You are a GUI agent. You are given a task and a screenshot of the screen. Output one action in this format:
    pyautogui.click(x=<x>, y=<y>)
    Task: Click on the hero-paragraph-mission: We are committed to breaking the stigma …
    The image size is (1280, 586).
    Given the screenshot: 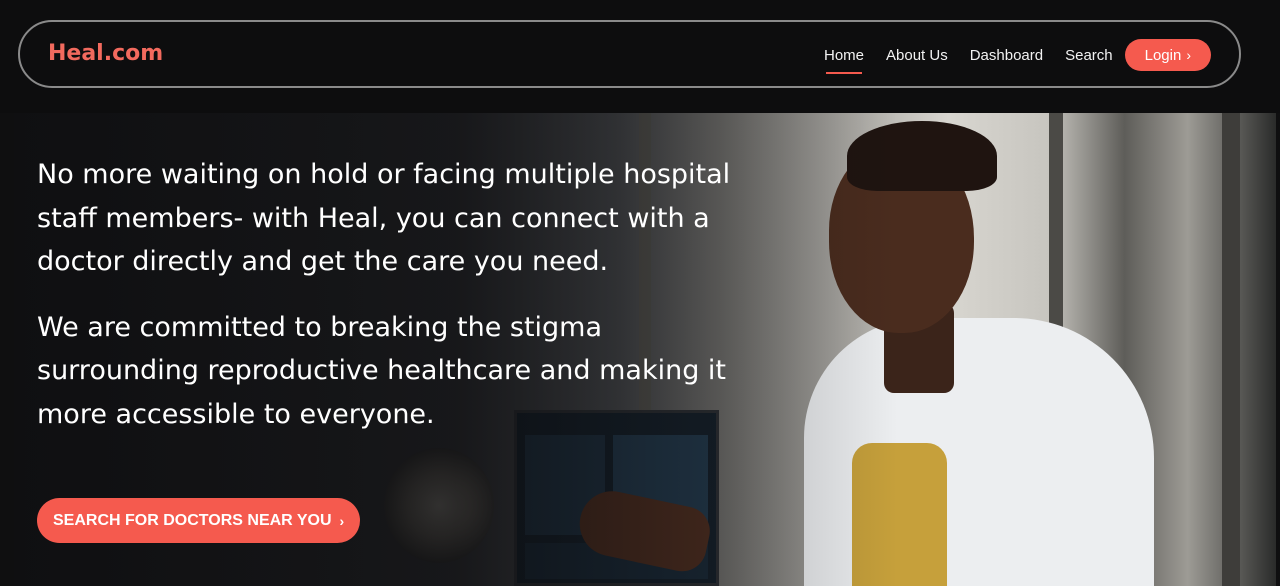 What is the action you would take?
    pyautogui.click(x=382, y=370)
    